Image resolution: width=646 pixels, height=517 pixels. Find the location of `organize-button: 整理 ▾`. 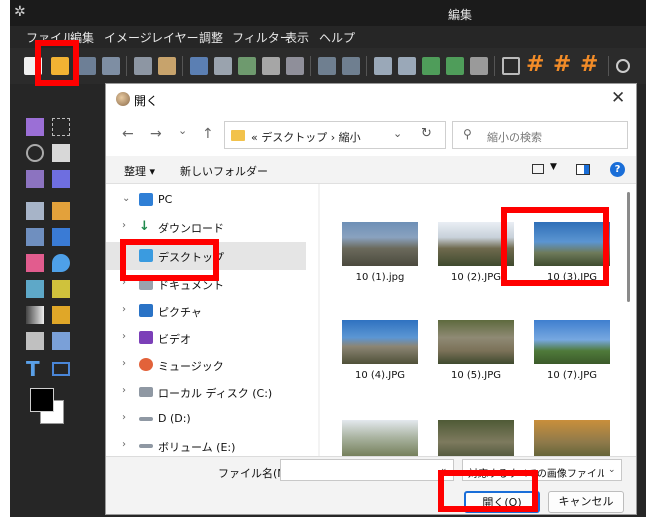

organize-button: 整理 ▾ is located at coordinates (139, 171).